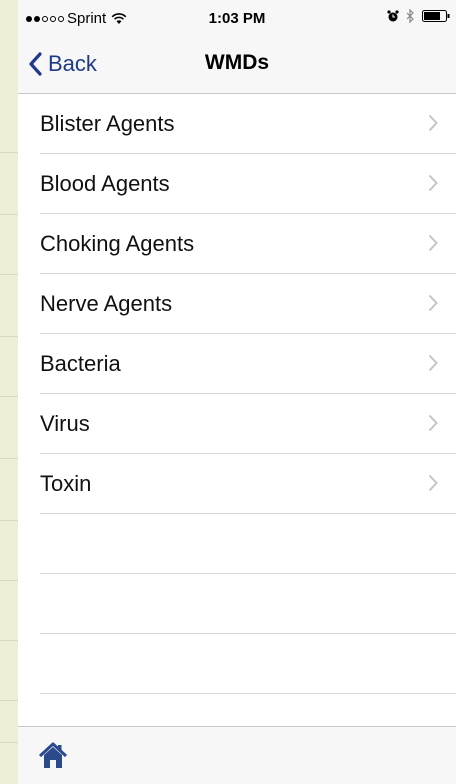 The width and height of the screenshot is (456, 784). I want to click on navigation-bar: Back WMDs, so click(237, 66).